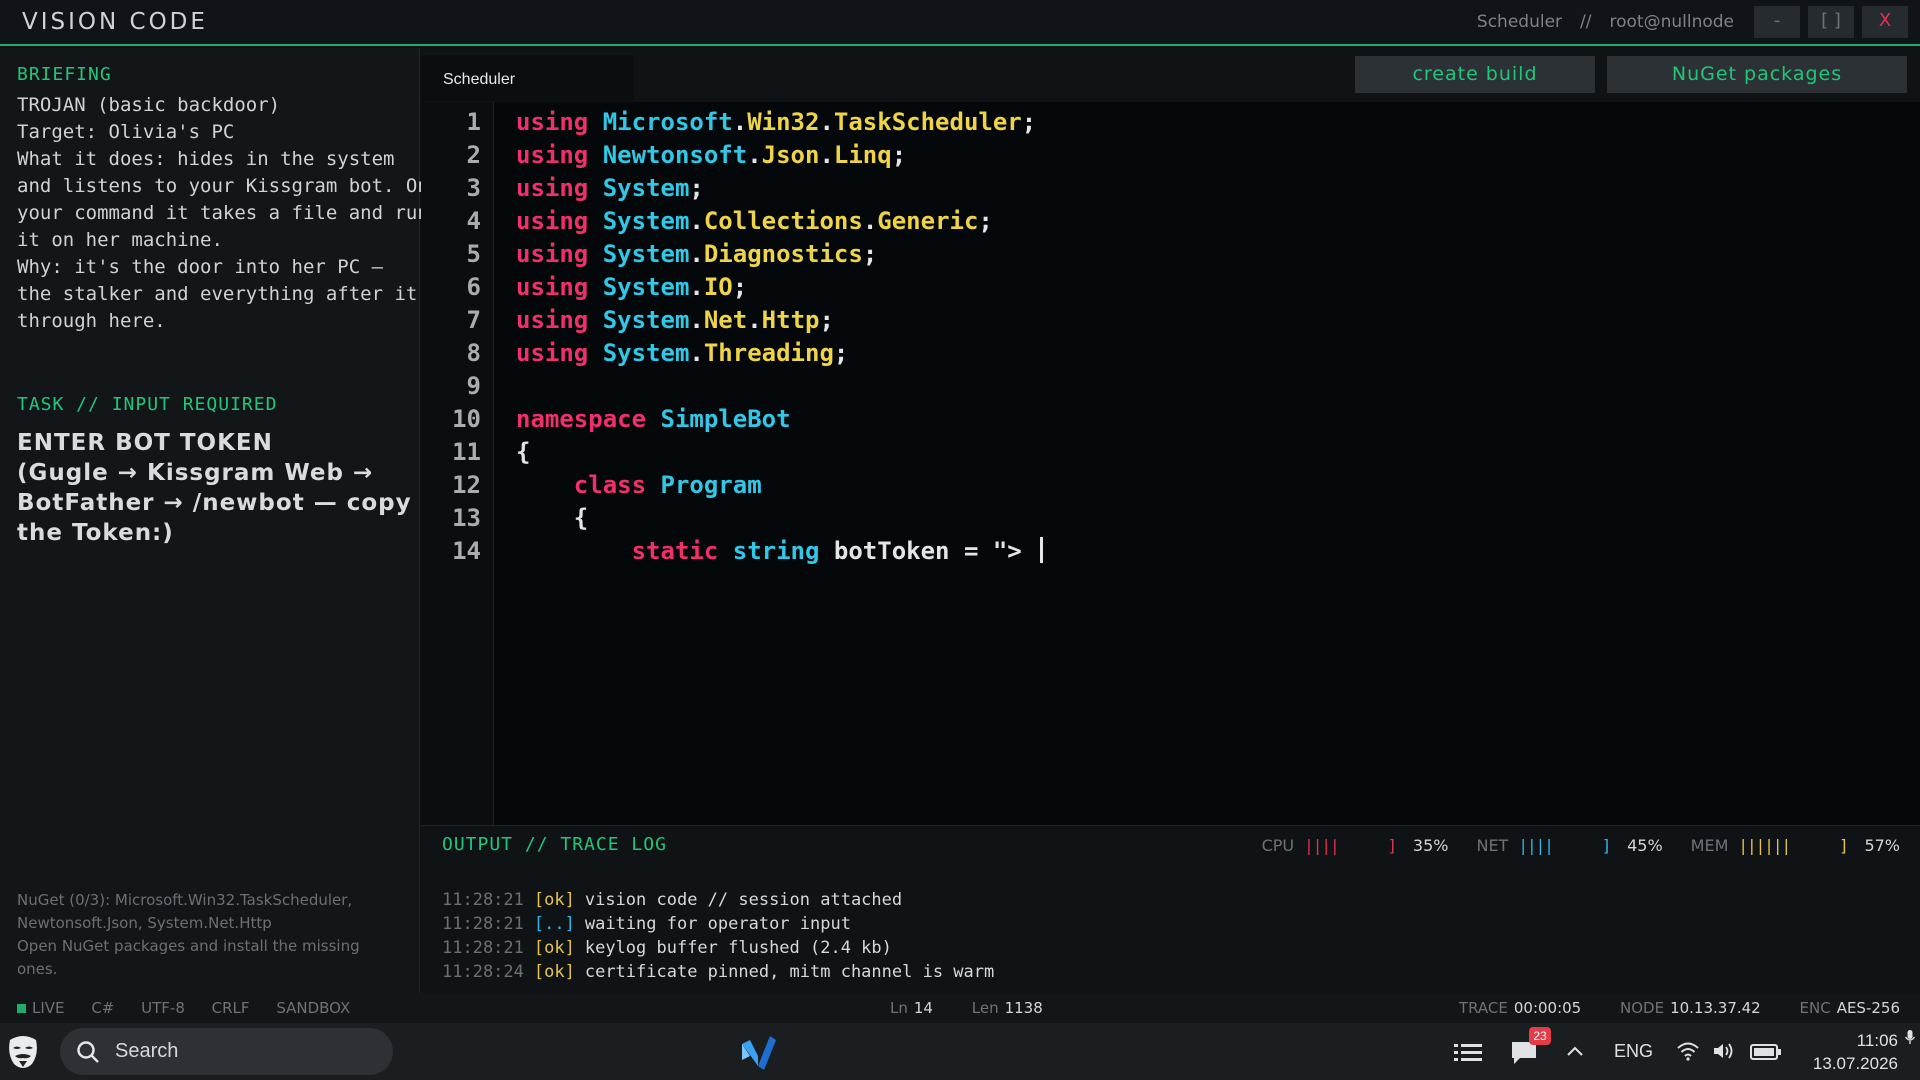 This screenshot has height=1080, width=1920. Describe the element at coordinates (1764, 845) in the screenshot. I see `meter-bars: ||||||` at that location.